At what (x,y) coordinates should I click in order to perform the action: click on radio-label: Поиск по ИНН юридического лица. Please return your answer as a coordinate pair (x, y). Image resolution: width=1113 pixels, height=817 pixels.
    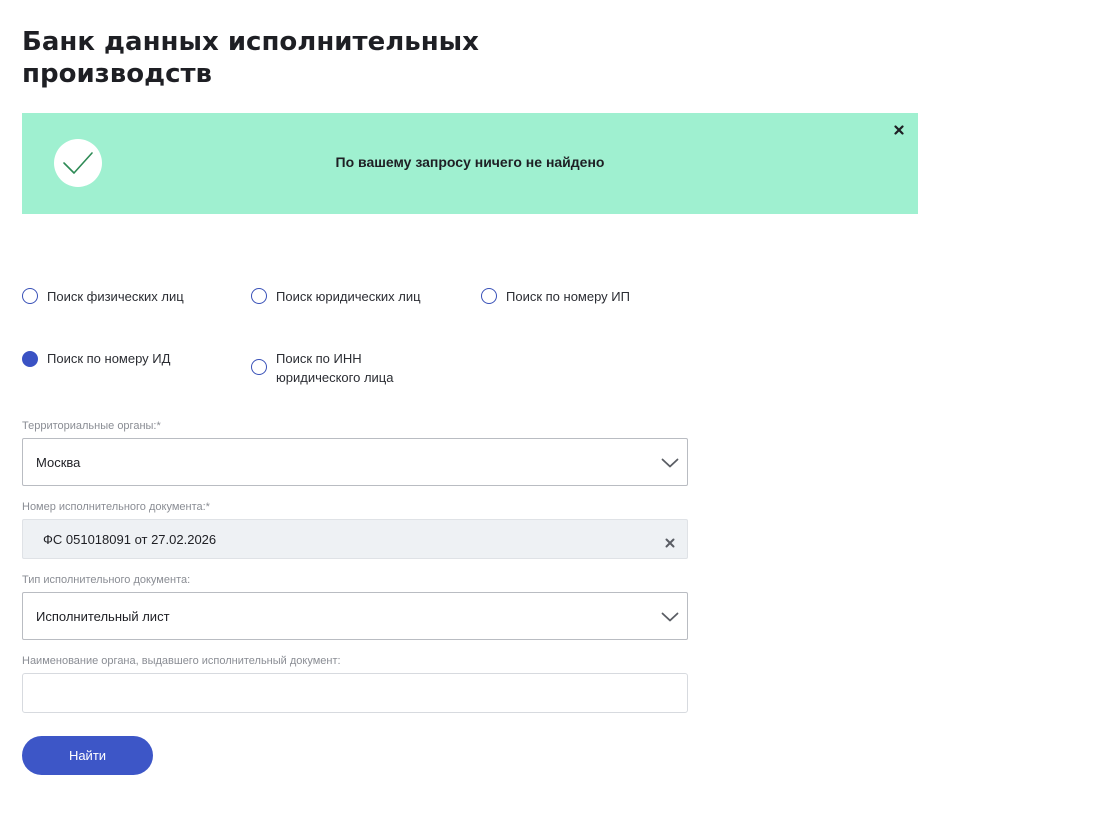
    Looking at the image, I should click on (335, 368).